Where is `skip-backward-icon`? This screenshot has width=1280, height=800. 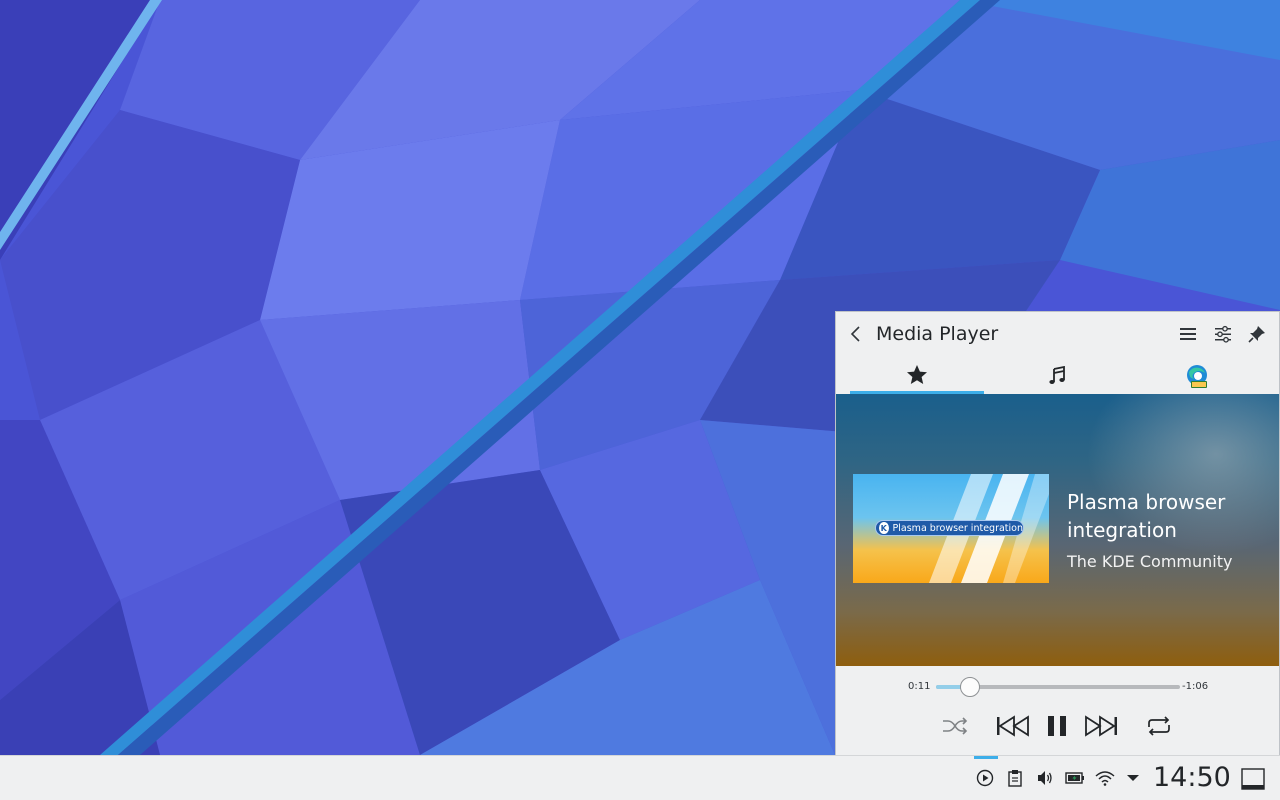
skip-backward-icon is located at coordinates (1013, 726).